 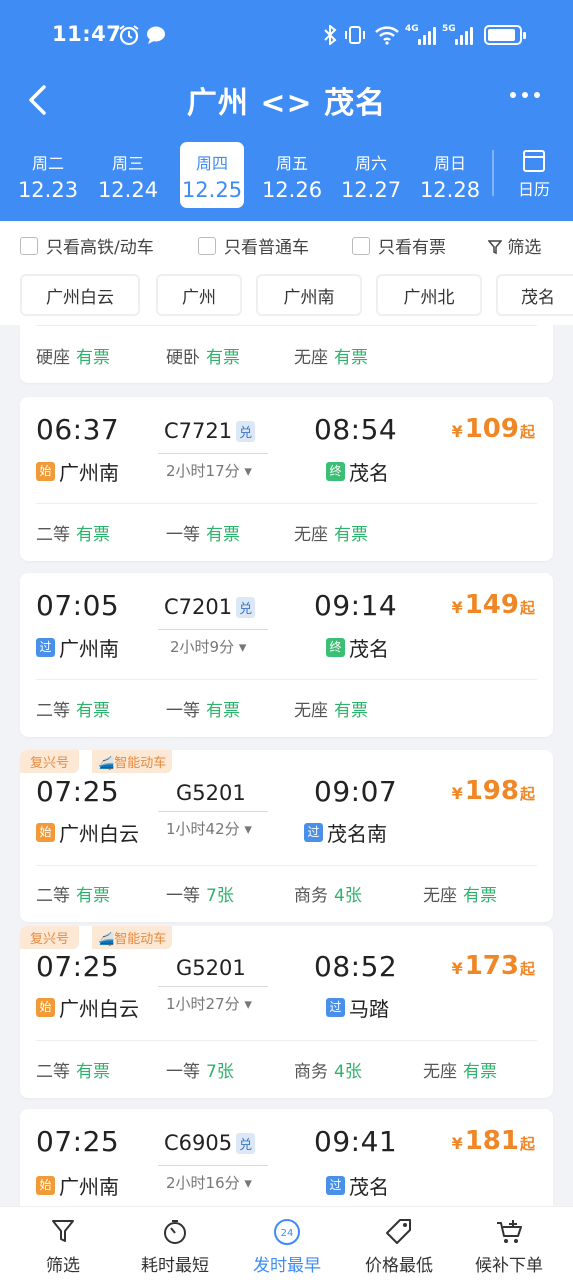 I want to click on station-chip: 广州北, so click(x=429, y=295).